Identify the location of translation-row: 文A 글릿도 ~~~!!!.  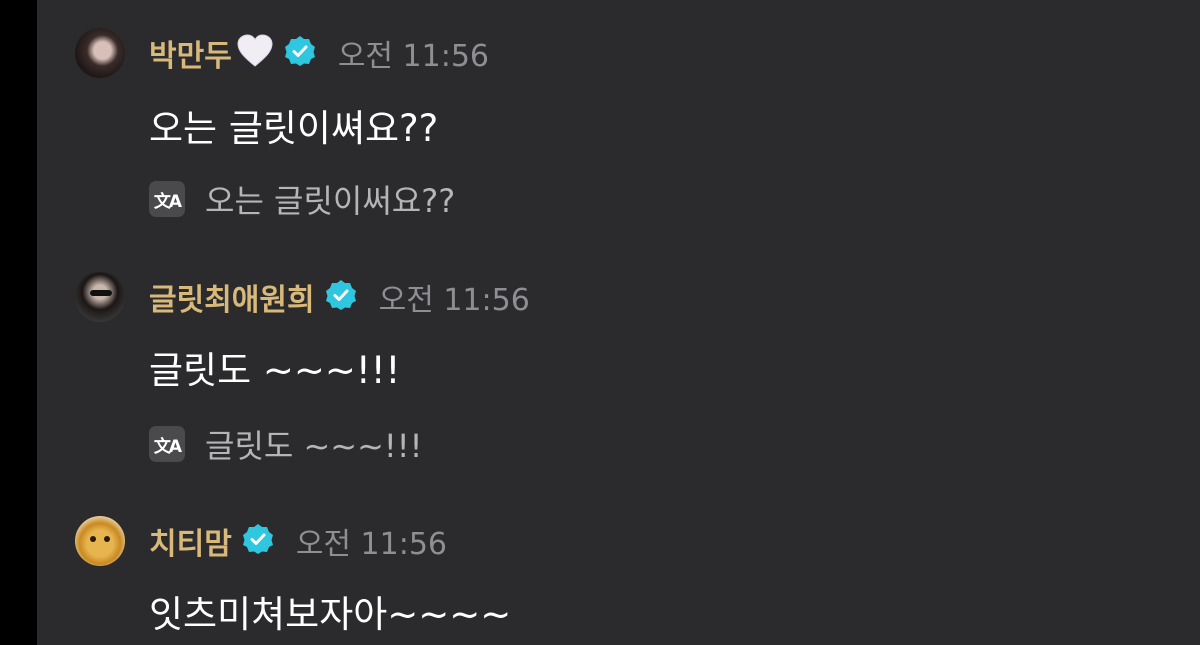
(285, 444).